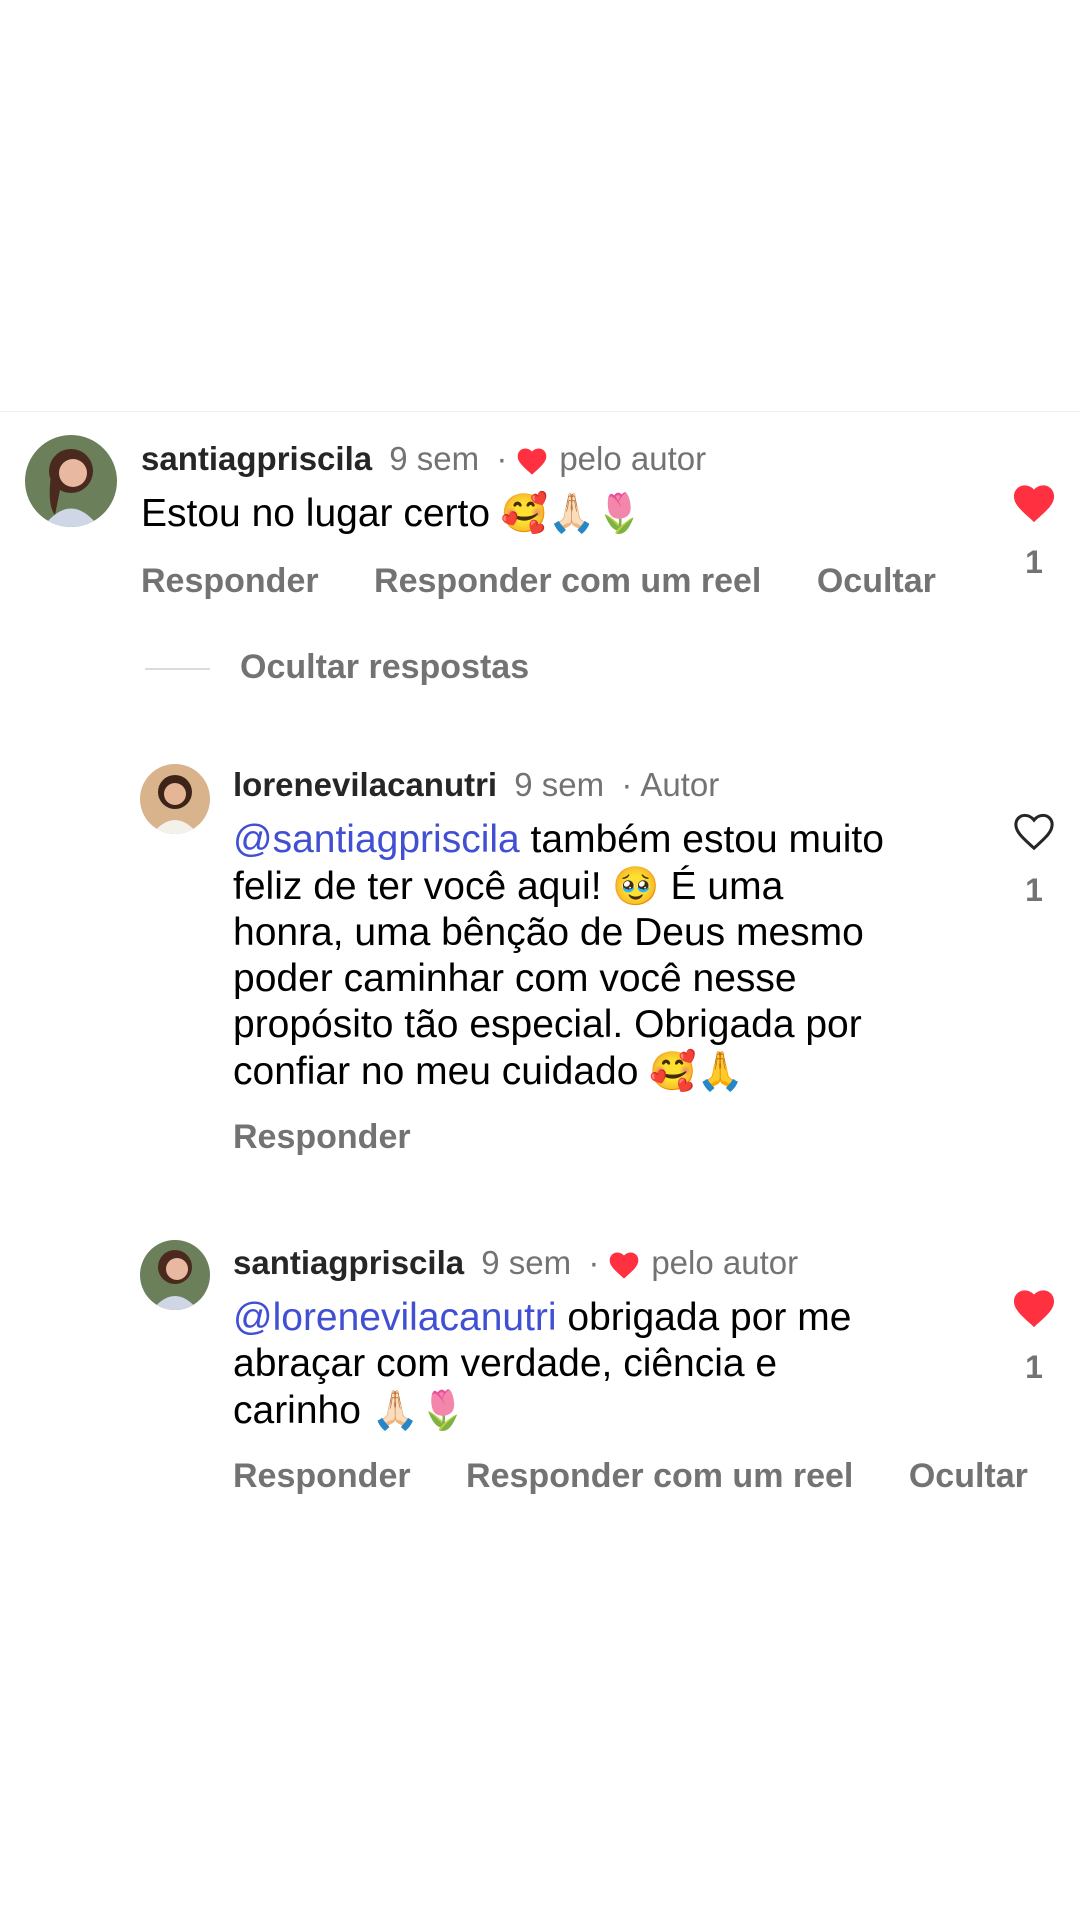 This screenshot has width=1080, height=1920. Describe the element at coordinates (302, 1410) in the screenshot. I see `reply-text-line: carinho` at that location.